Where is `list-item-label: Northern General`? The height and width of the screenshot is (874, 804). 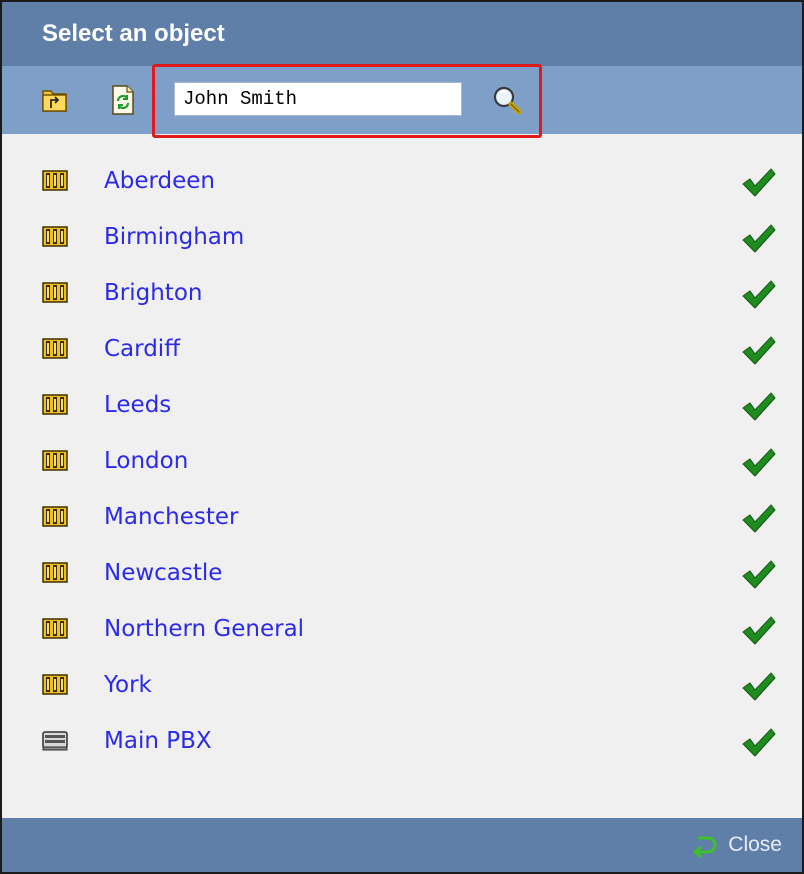 list-item-label: Northern General is located at coordinates (204, 629).